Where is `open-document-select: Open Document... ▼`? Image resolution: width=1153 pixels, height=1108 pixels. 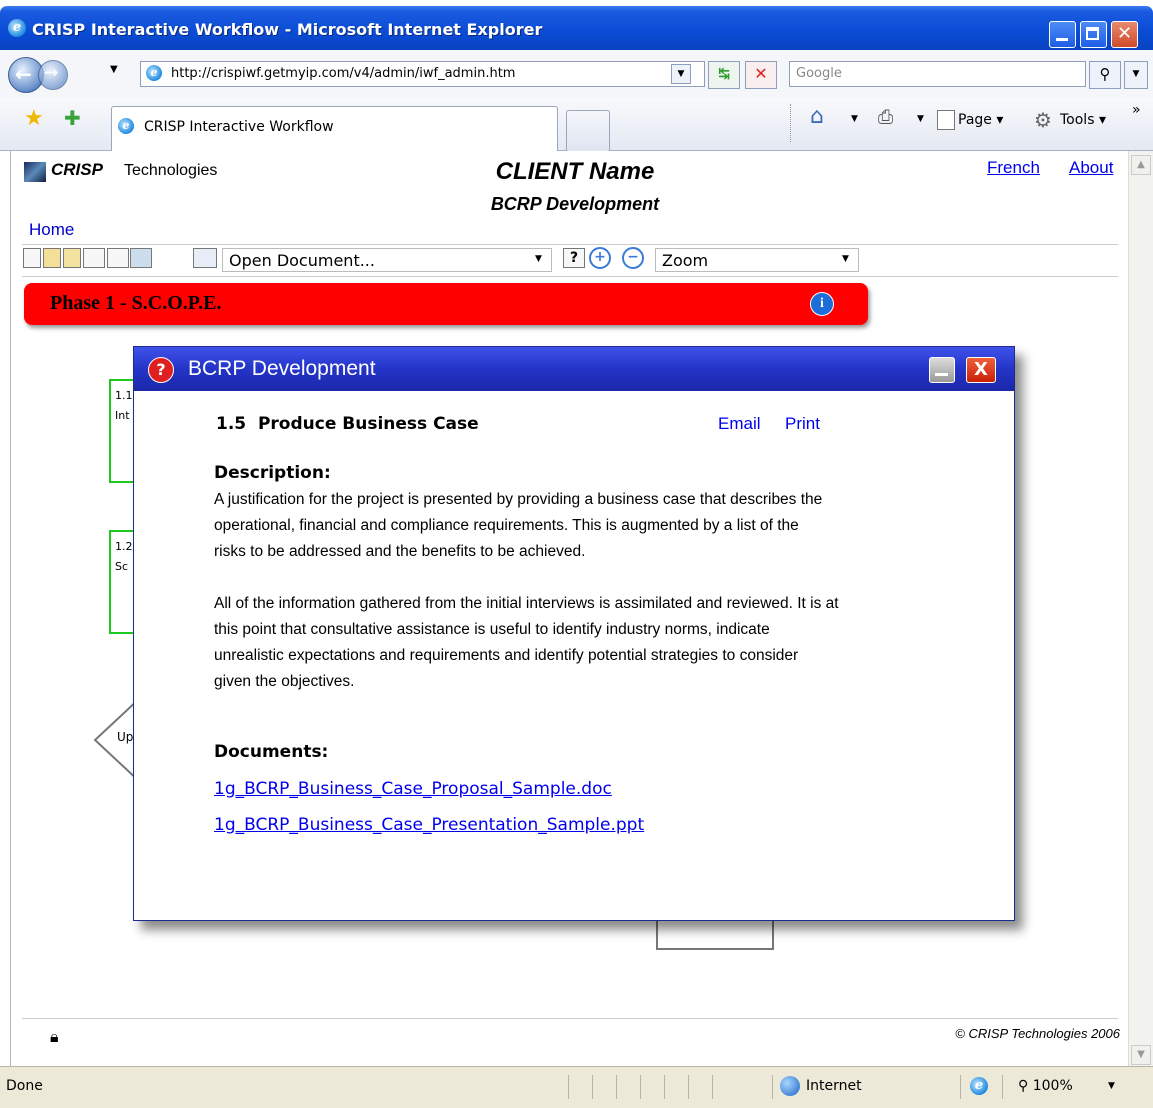 open-document-select: Open Document... ▼ is located at coordinates (387, 260).